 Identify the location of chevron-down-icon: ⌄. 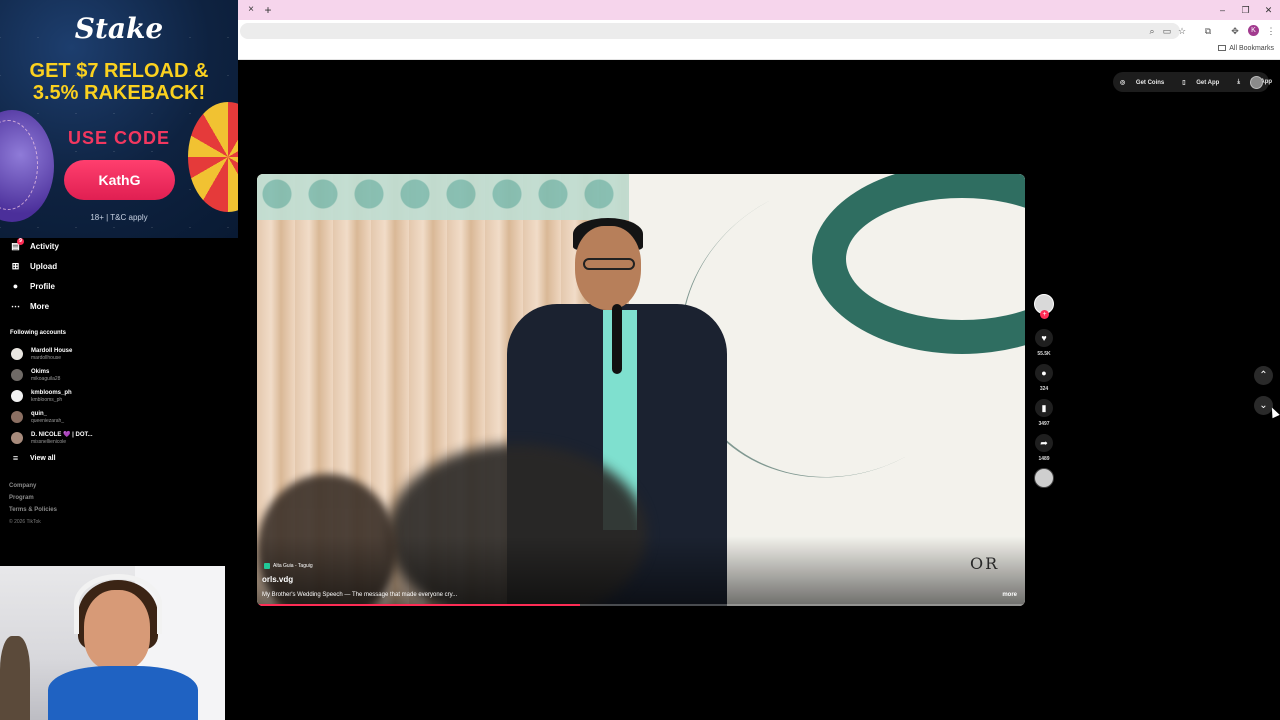
(1263, 405).